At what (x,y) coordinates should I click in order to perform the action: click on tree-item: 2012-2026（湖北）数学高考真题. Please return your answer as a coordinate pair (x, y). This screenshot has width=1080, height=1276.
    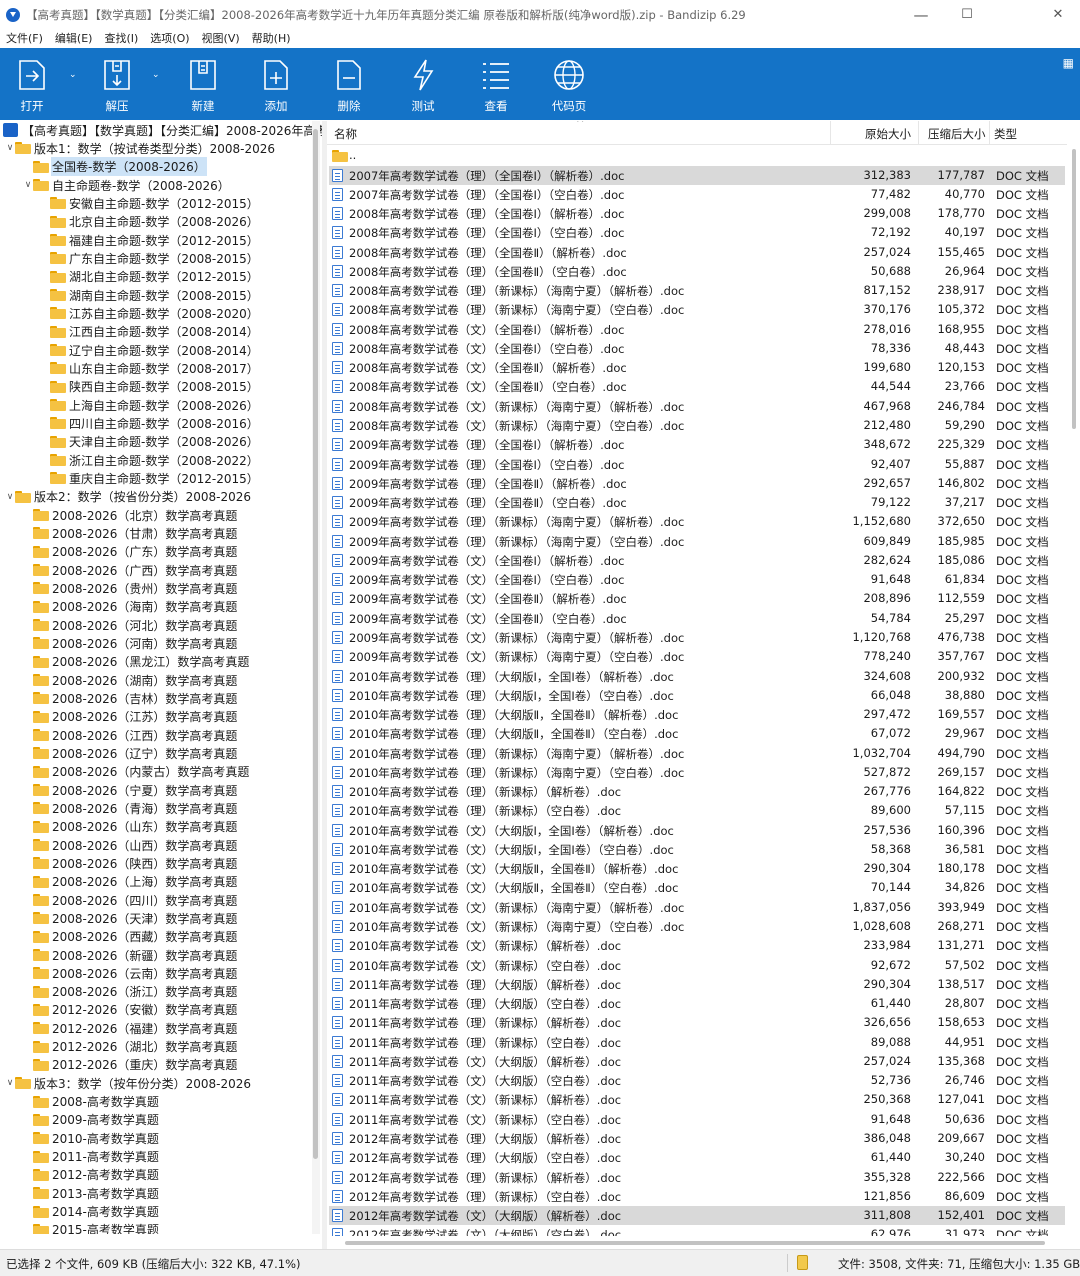
    Looking at the image, I should click on (130, 1047).